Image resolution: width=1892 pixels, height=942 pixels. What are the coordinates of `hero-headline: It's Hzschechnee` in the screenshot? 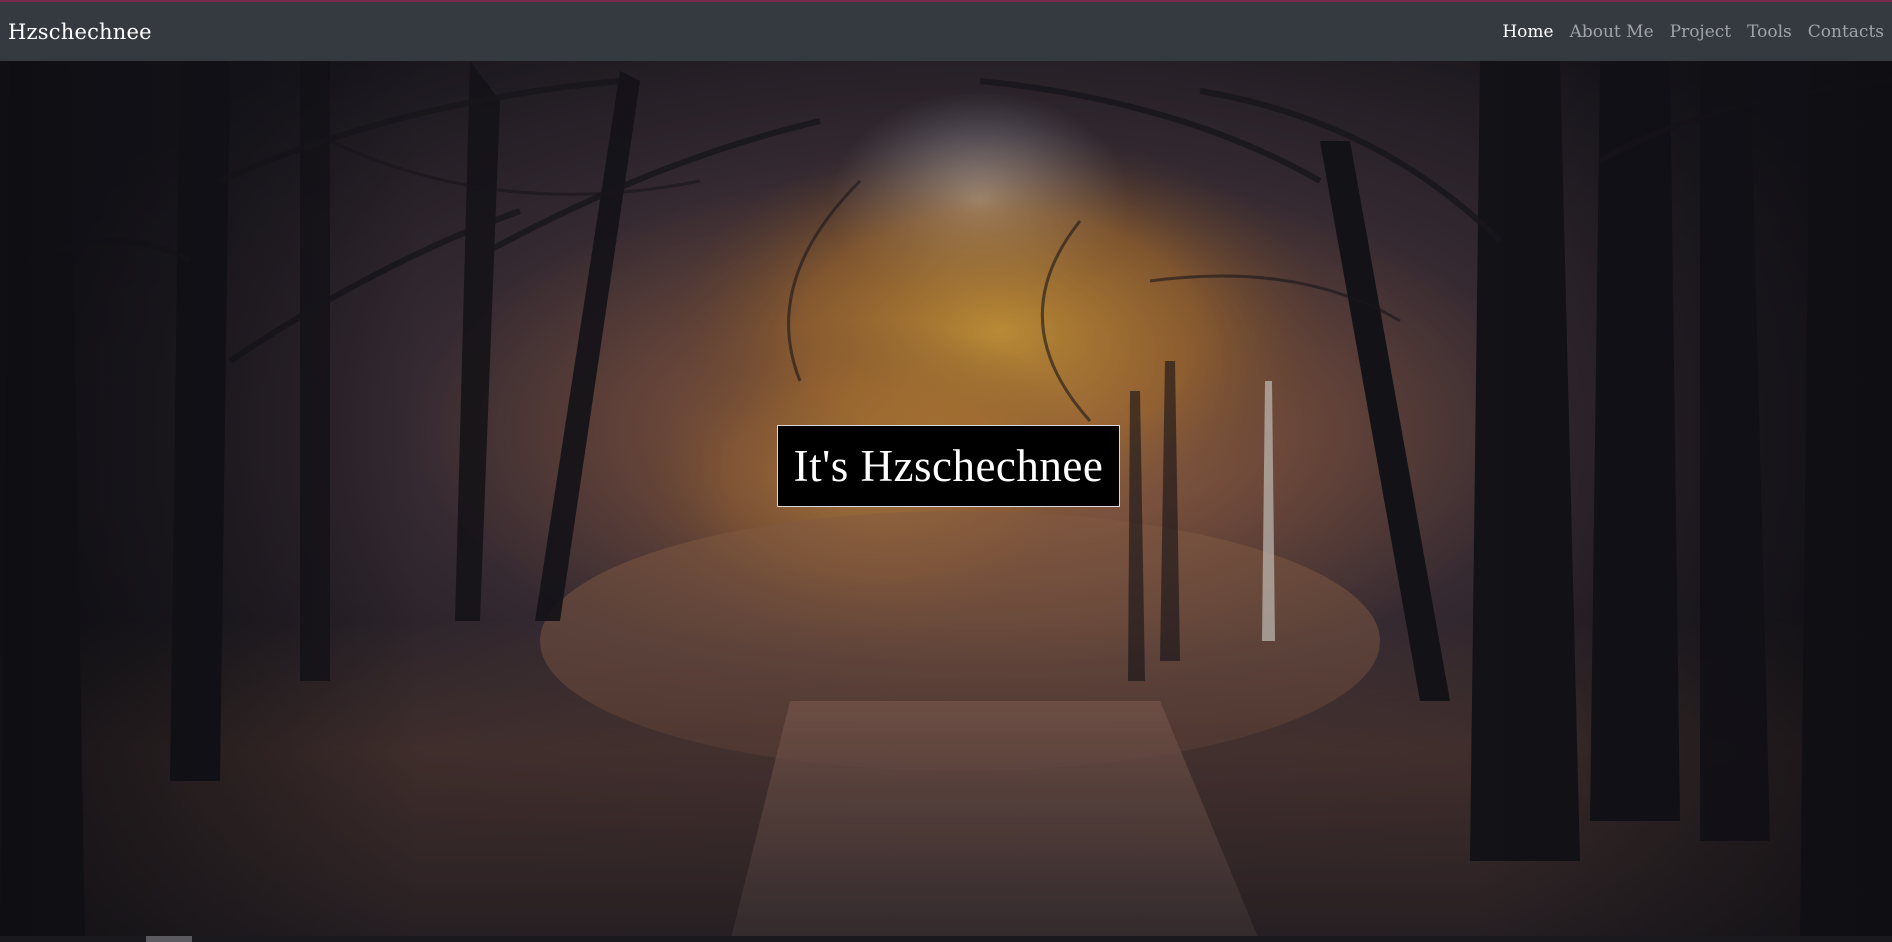 It's located at (948, 466).